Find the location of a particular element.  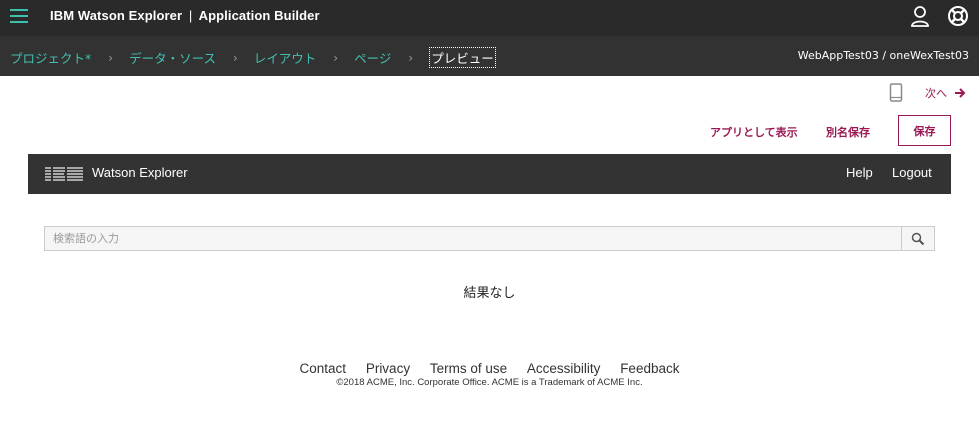

arrow-right-icon is located at coordinates (960, 93).